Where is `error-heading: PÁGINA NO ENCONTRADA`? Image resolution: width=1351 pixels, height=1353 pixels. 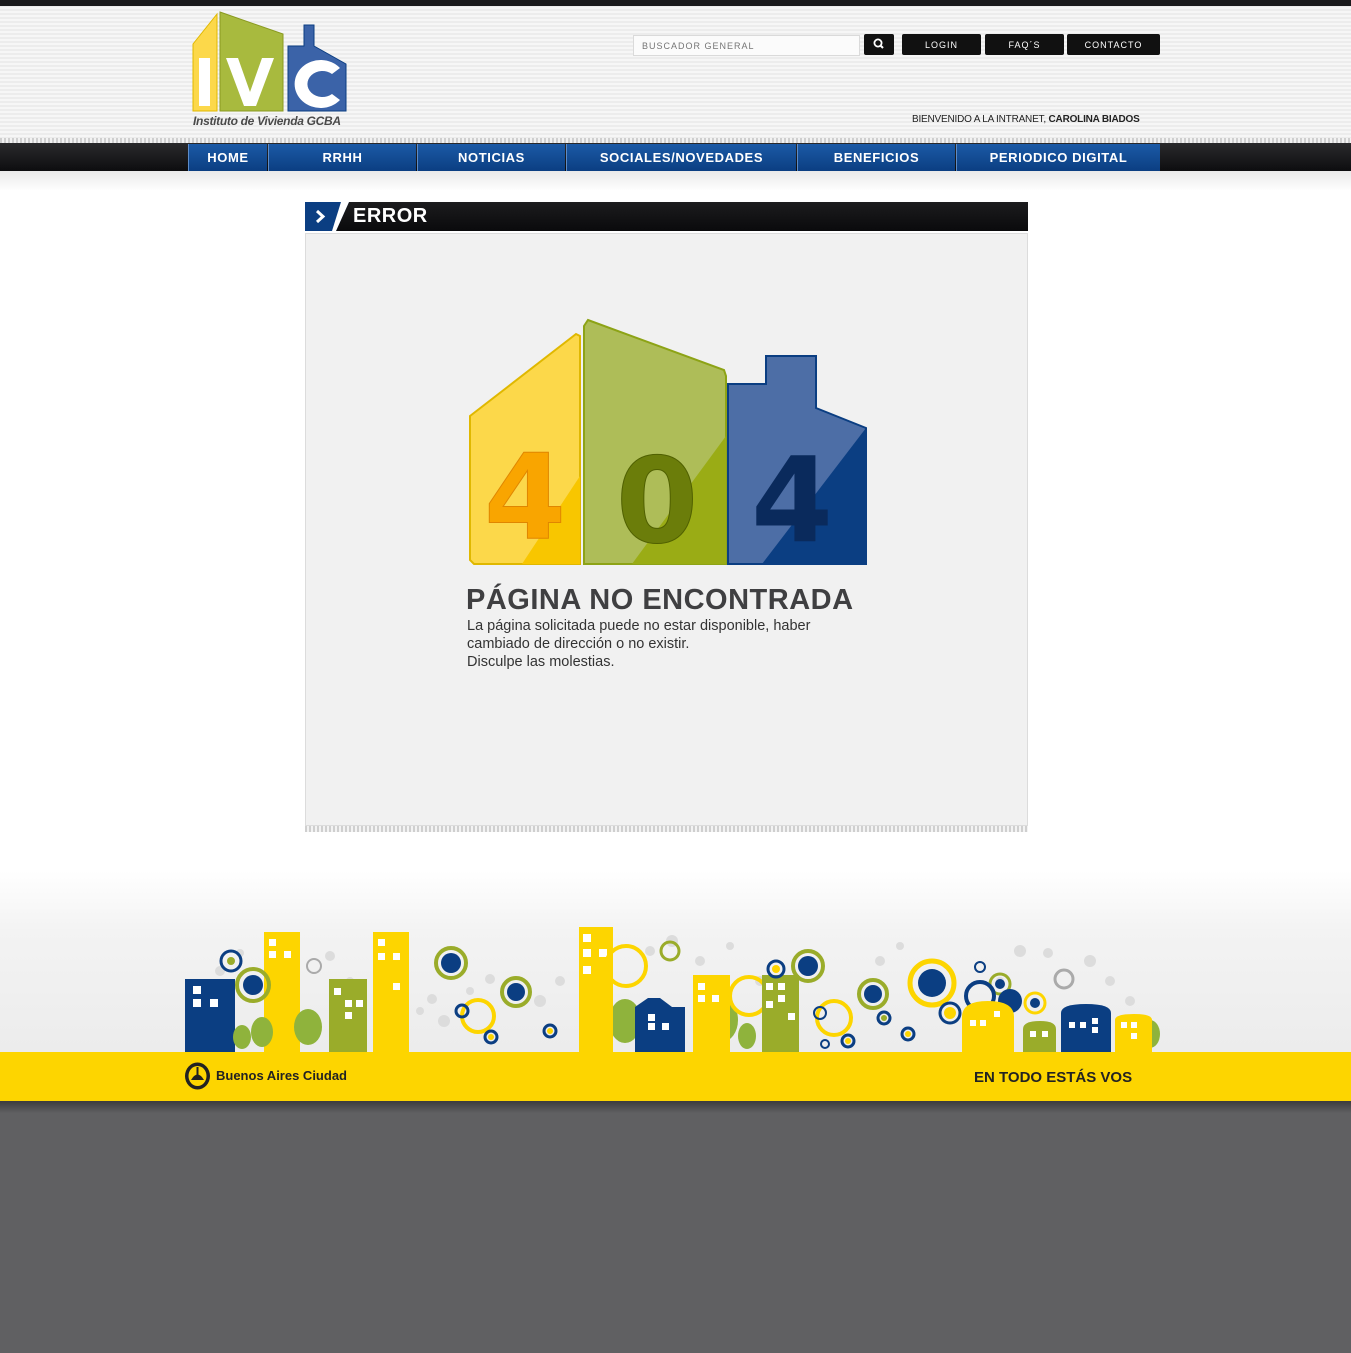
error-heading: PÁGINA NO ENCONTRADA is located at coordinates (660, 600).